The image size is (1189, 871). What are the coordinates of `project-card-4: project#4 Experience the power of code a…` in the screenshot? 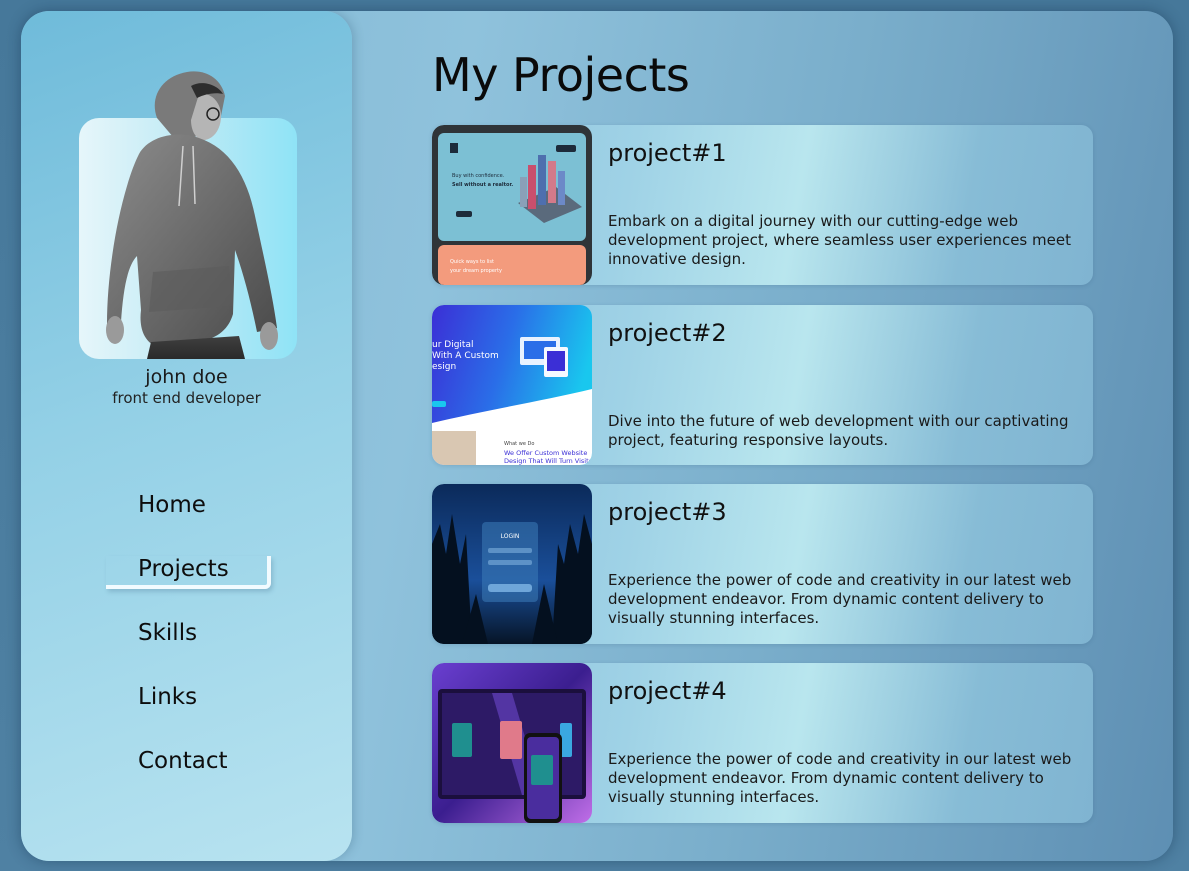 It's located at (762, 743).